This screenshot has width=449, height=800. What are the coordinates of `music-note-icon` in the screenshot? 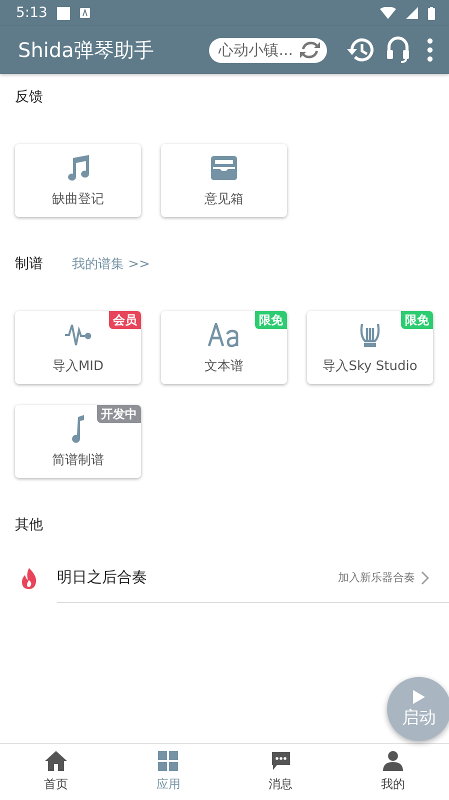 It's located at (78, 168).